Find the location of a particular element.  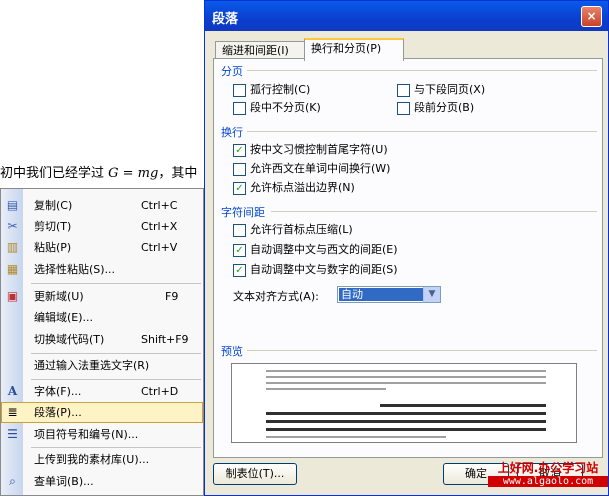

checkbox-label: 段前分页(B) is located at coordinates (444, 107).